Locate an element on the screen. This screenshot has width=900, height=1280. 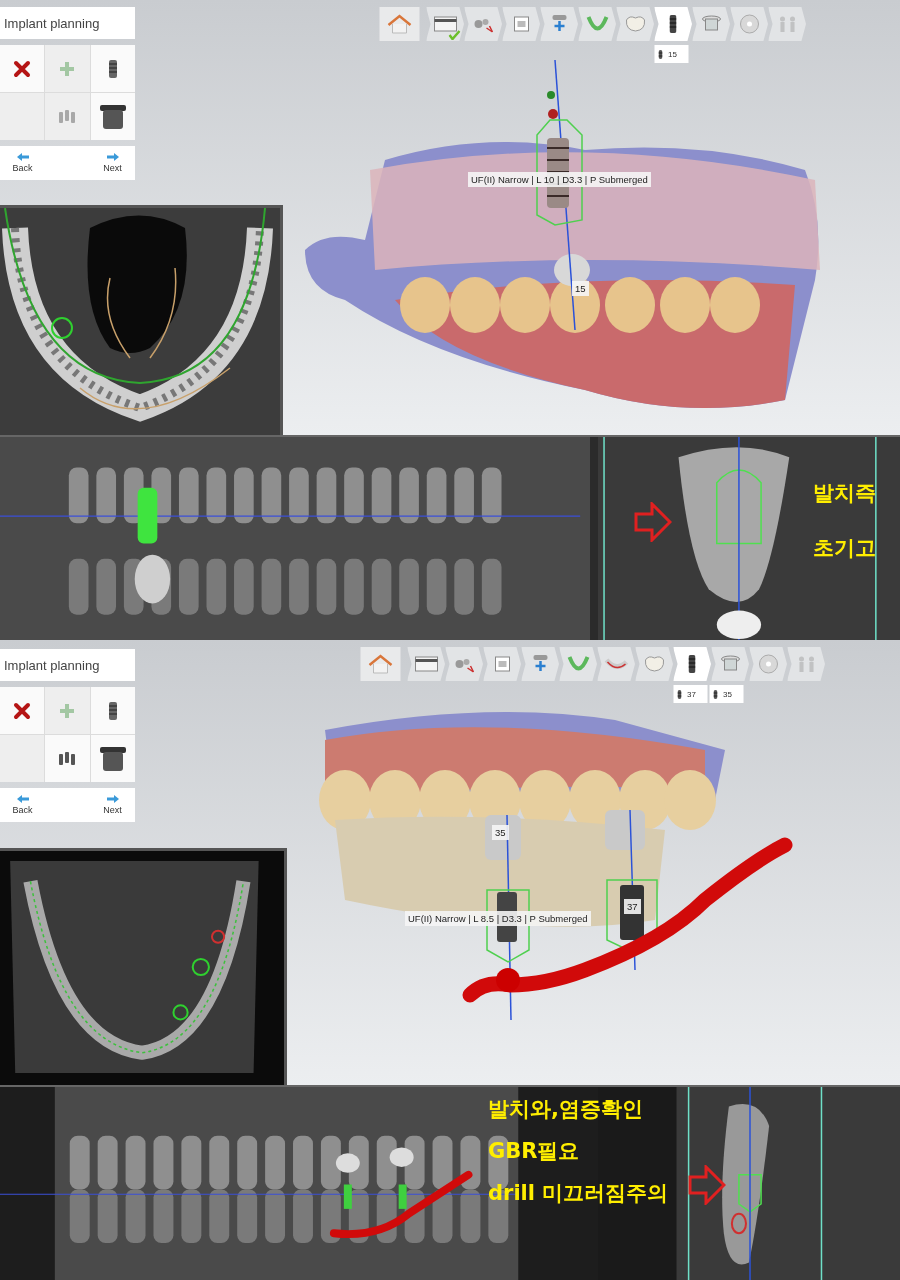
implant-chip: 35 is located at coordinates (726, 694).